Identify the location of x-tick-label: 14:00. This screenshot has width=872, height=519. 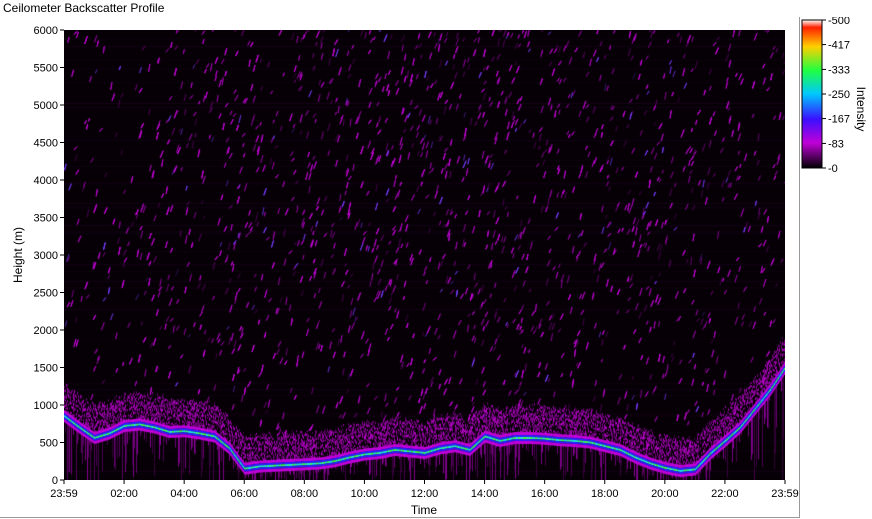
(485, 494).